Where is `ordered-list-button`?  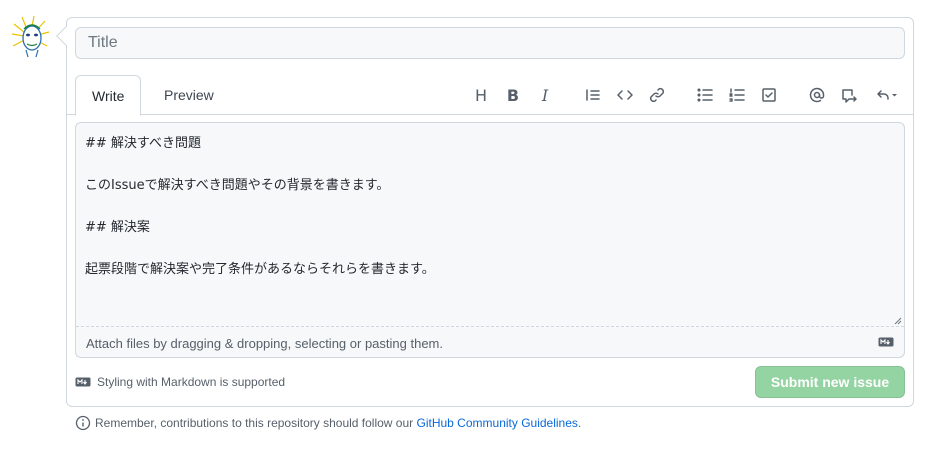
ordered-list-button is located at coordinates (737, 95).